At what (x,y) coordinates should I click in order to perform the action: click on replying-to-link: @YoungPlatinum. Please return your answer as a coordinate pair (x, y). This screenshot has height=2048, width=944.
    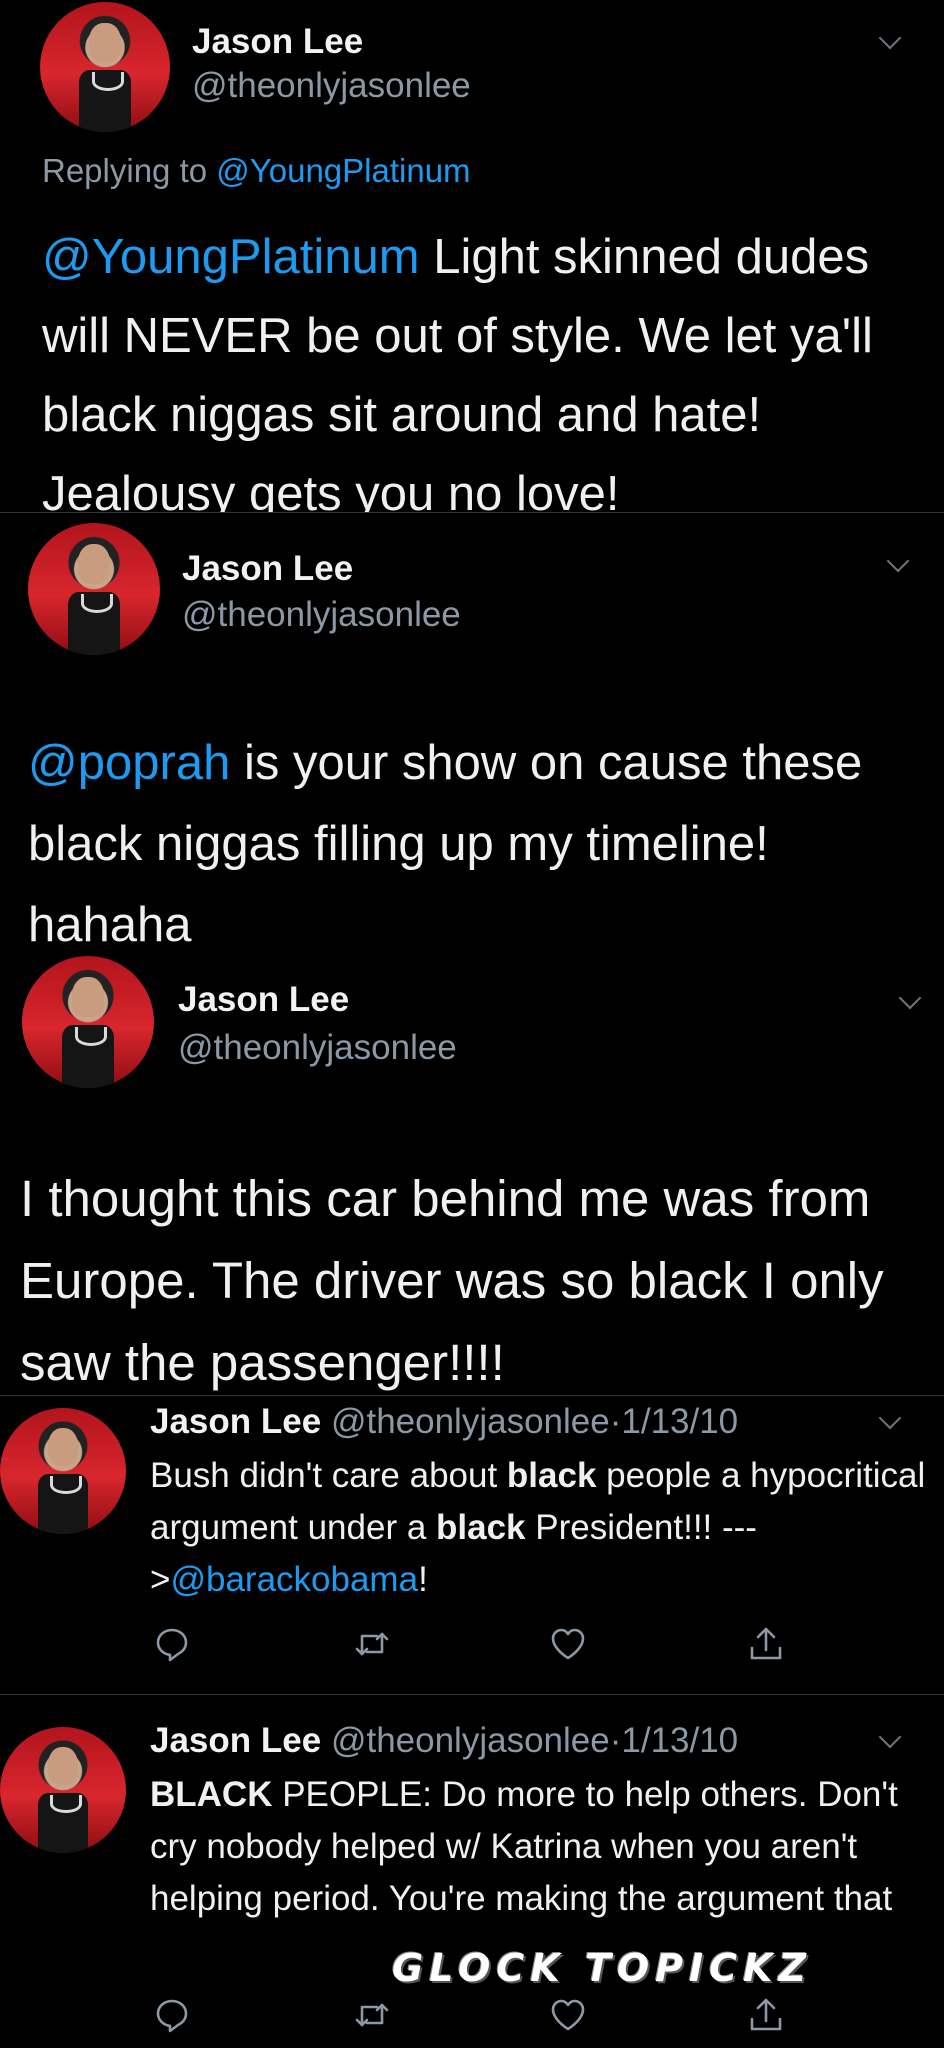
    Looking at the image, I should click on (343, 170).